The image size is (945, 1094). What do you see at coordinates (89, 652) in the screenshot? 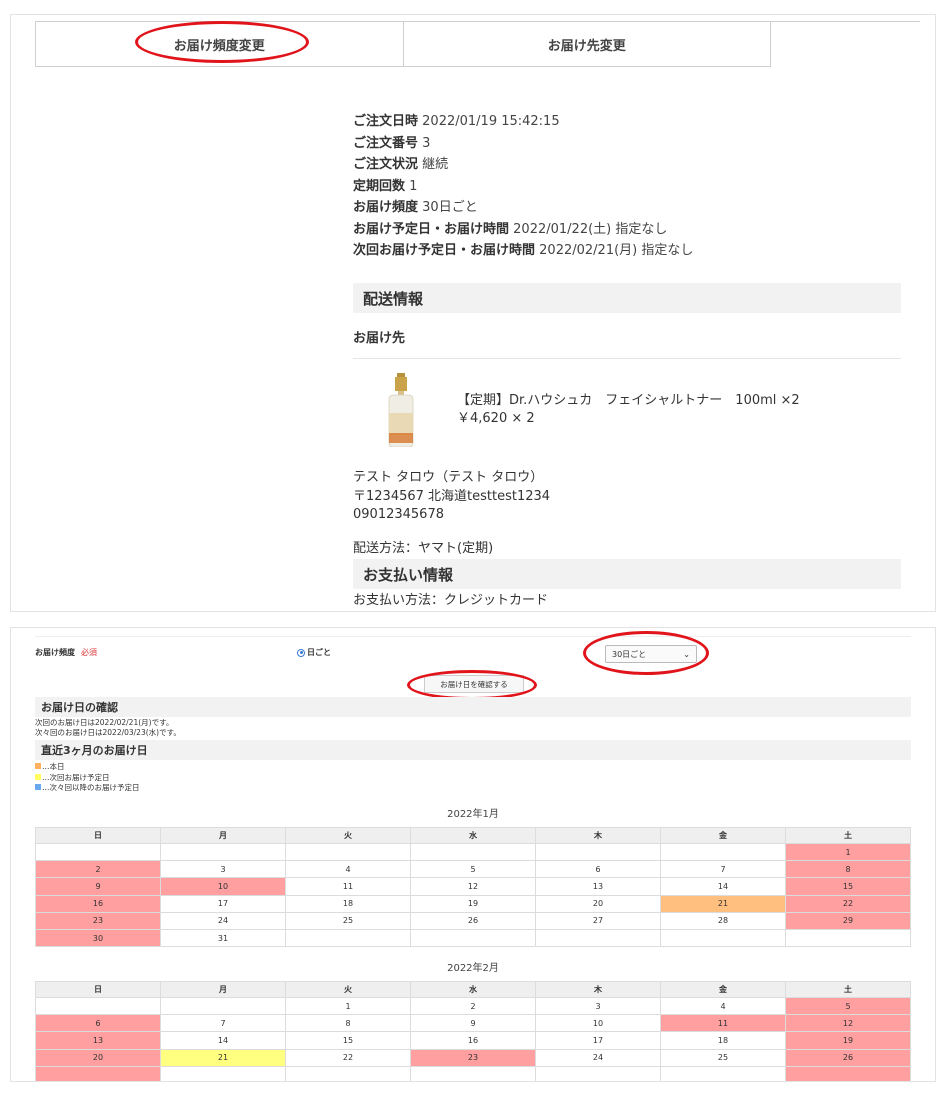
I see `required-badge: 必須` at bounding box center [89, 652].